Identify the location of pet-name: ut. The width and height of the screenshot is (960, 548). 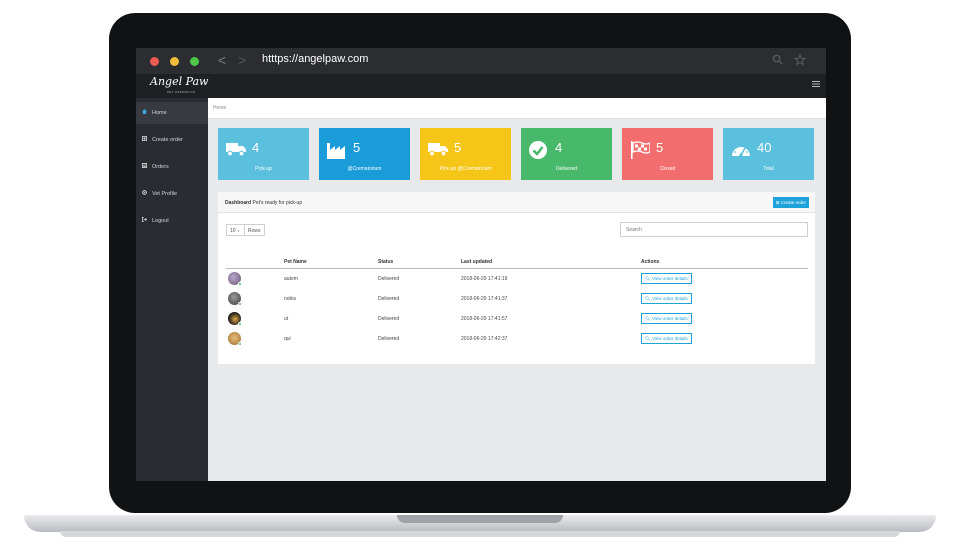
(286, 319).